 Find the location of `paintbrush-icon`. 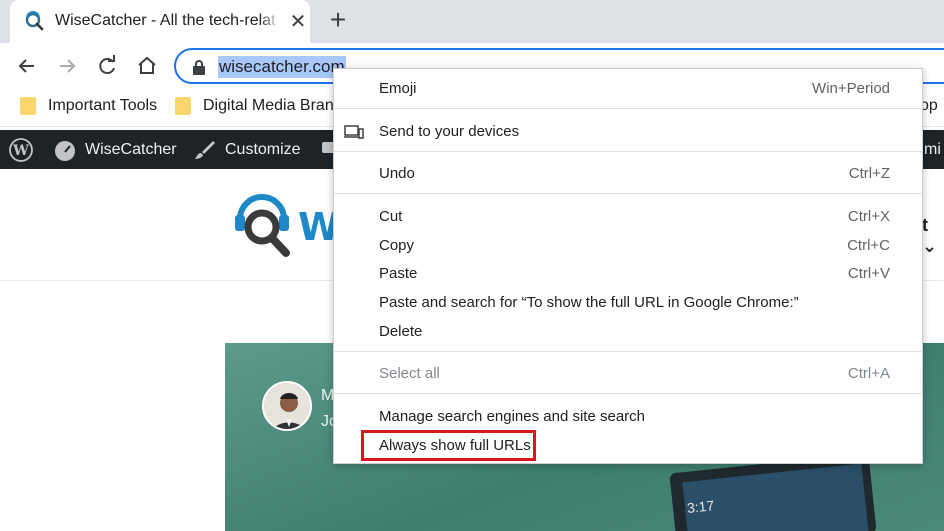

paintbrush-icon is located at coordinates (205, 150).